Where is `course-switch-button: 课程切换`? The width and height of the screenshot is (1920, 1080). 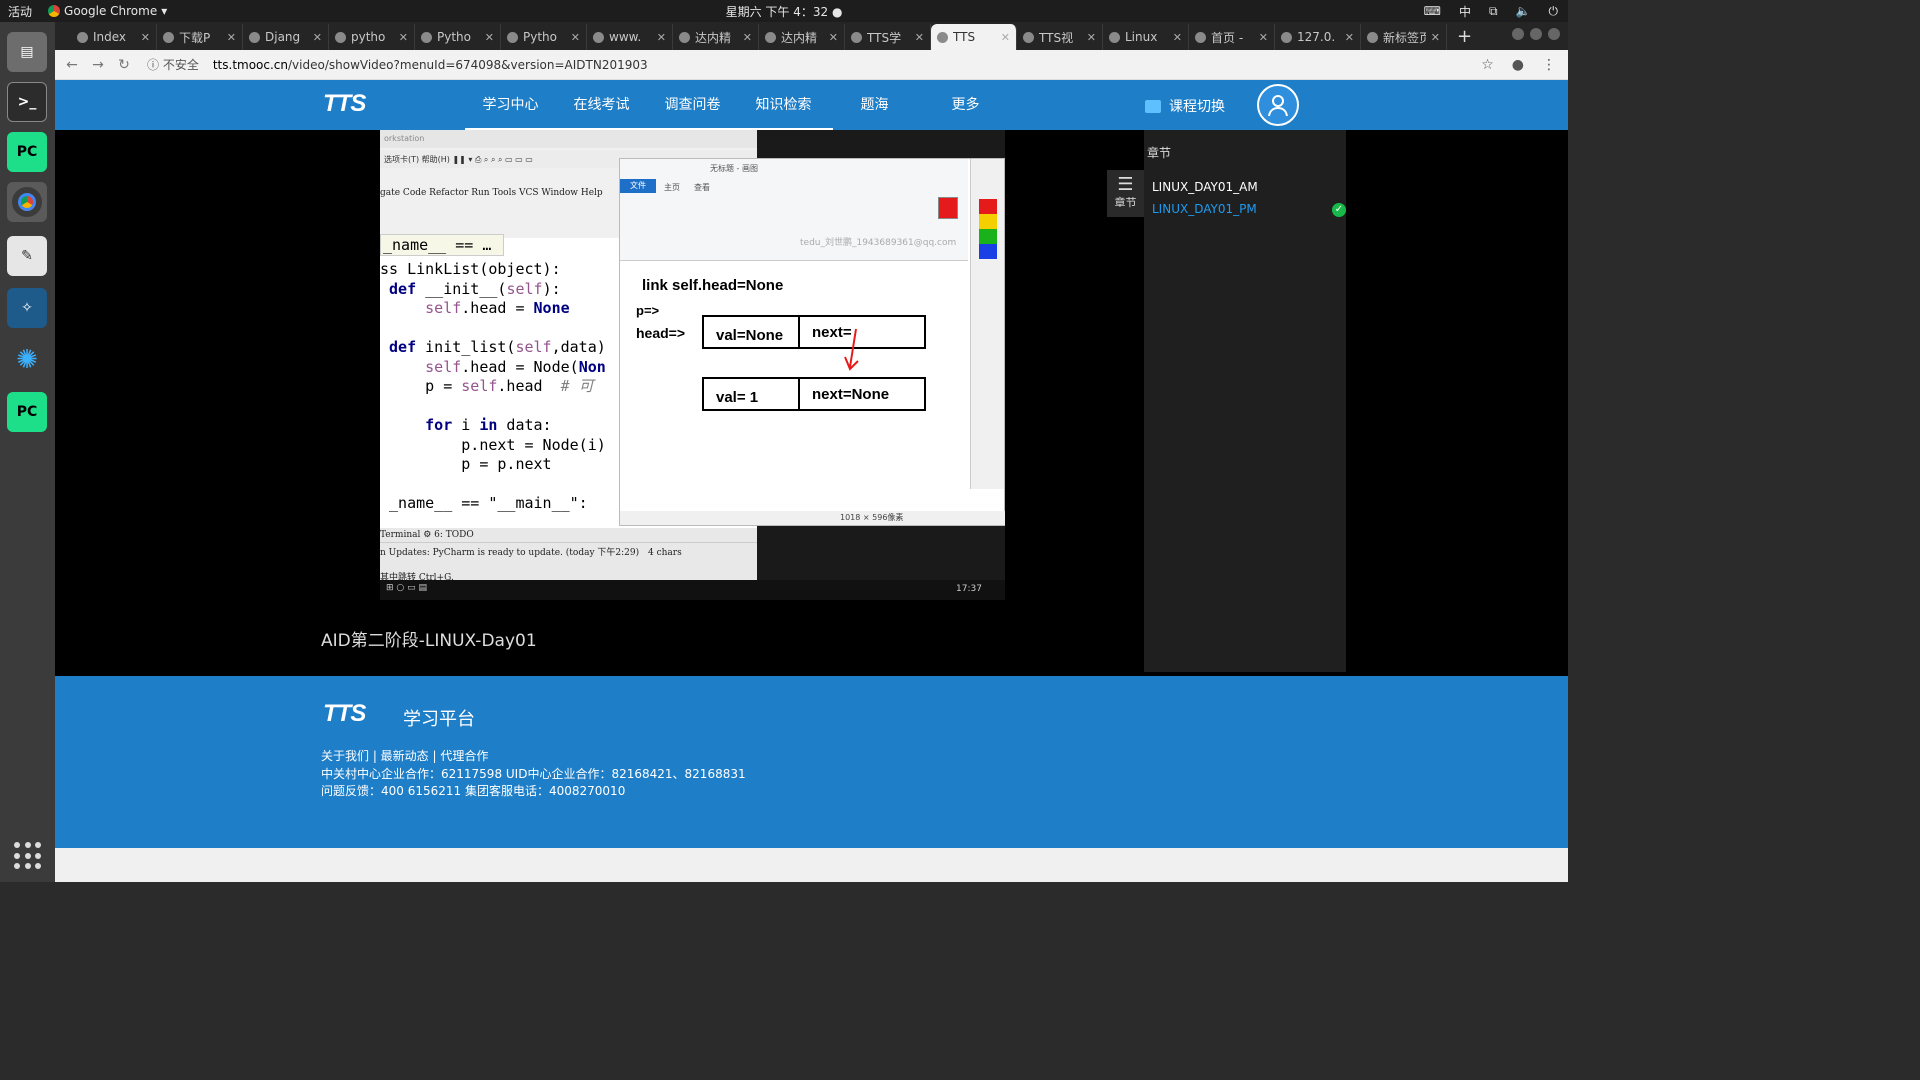 course-switch-button: 课程切换 is located at coordinates (1185, 106).